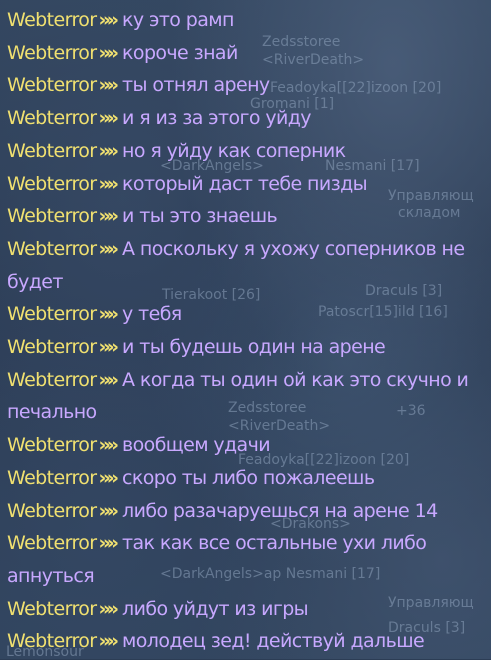  I want to click on chat-text: либо уйдут из игры, so click(215, 608).